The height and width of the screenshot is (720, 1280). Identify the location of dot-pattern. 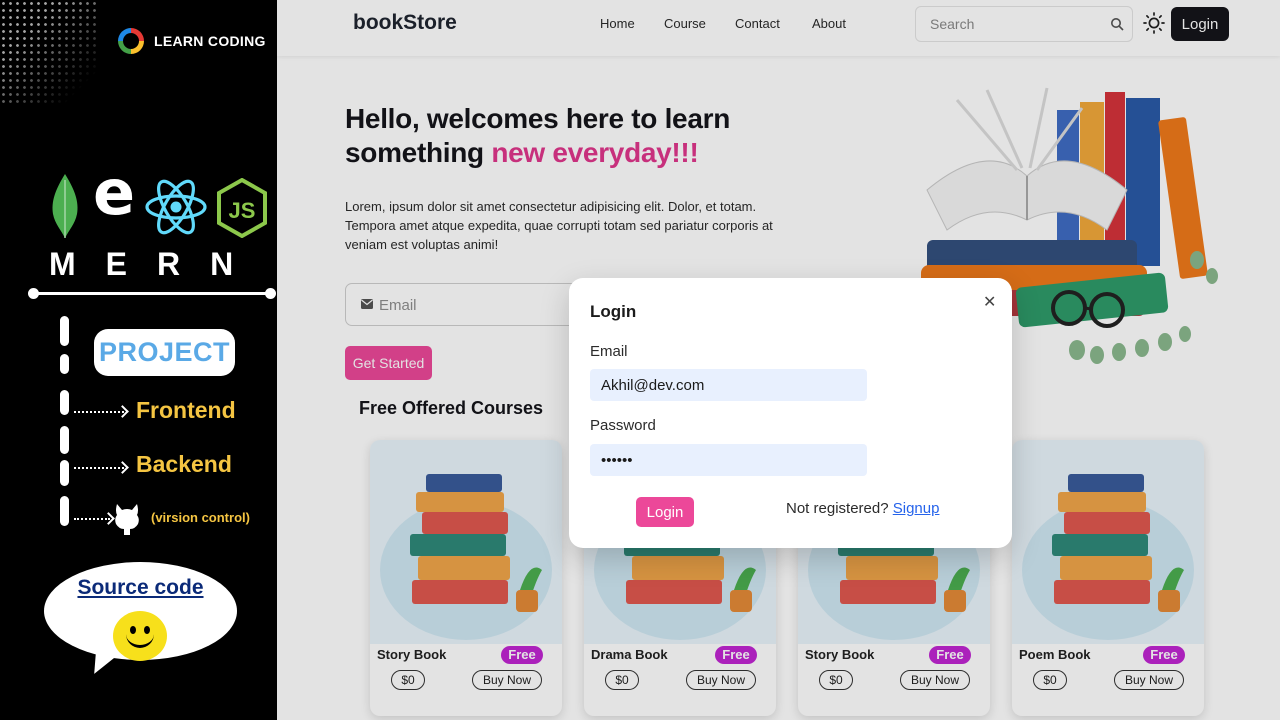
(48, 52).